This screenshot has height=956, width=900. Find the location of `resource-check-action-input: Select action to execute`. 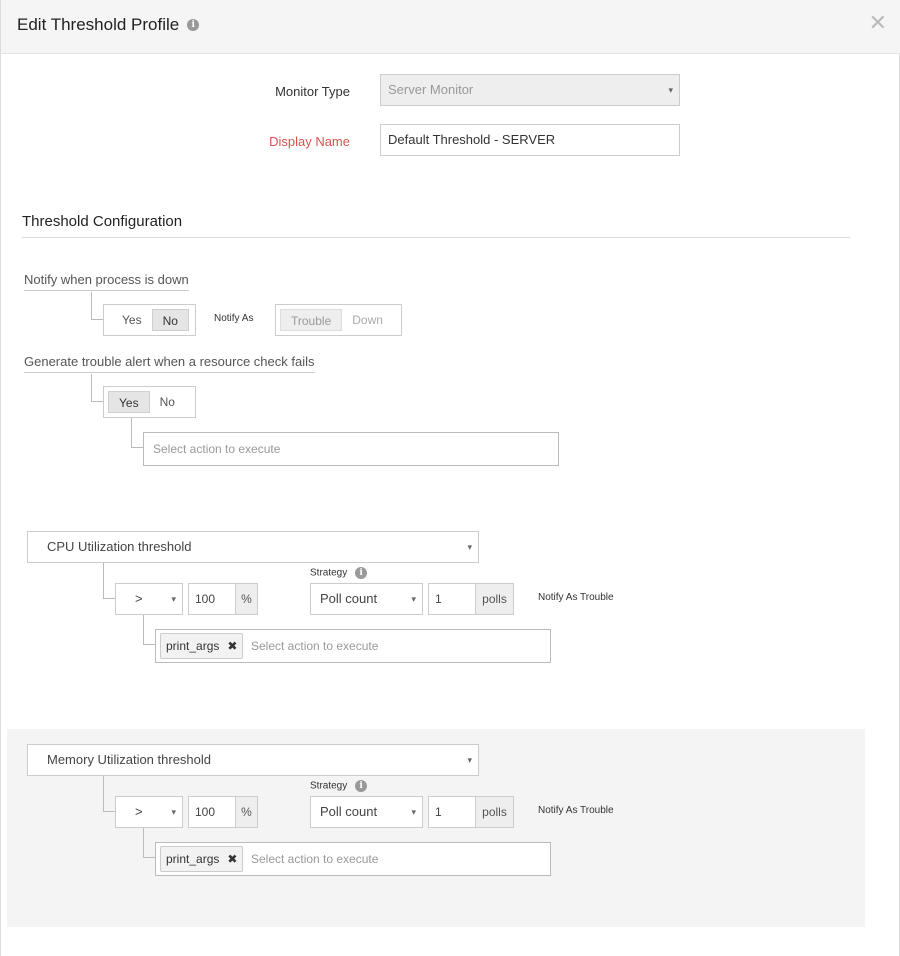

resource-check-action-input: Select action to execute is located at coordinates (351, 449).